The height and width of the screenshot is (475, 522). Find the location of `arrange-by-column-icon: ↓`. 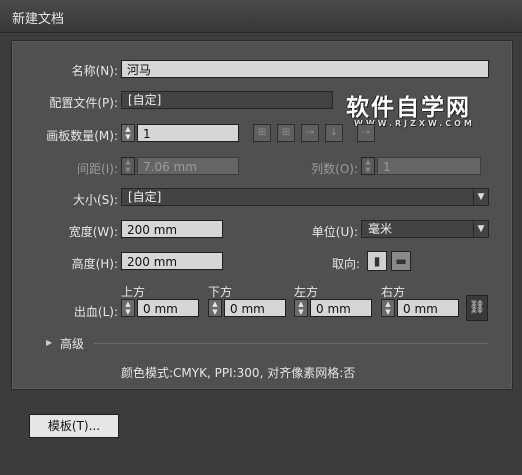

arrange-by-column-icon: ↓ is located at coordinates (334, 133).